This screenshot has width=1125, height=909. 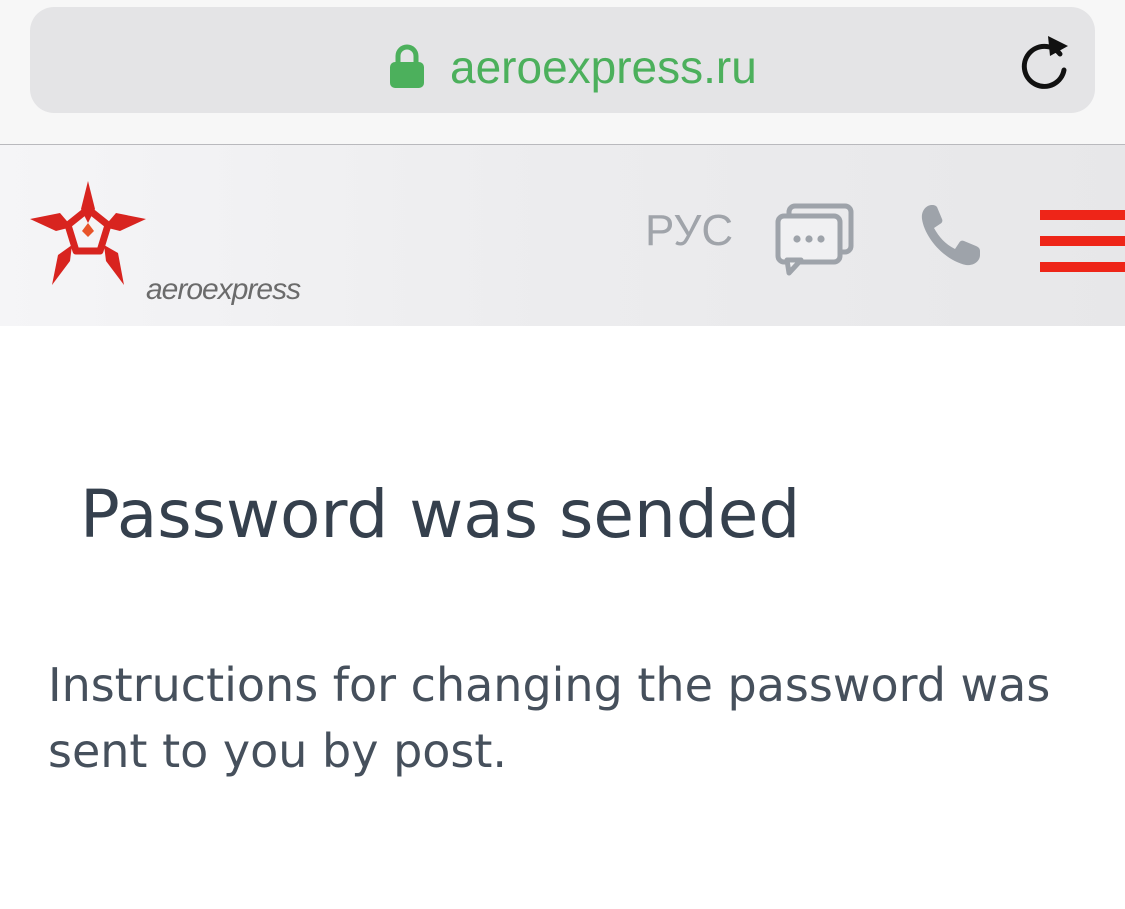 I want to click on chat-bubbles-icon, so click(x=815, y=240).